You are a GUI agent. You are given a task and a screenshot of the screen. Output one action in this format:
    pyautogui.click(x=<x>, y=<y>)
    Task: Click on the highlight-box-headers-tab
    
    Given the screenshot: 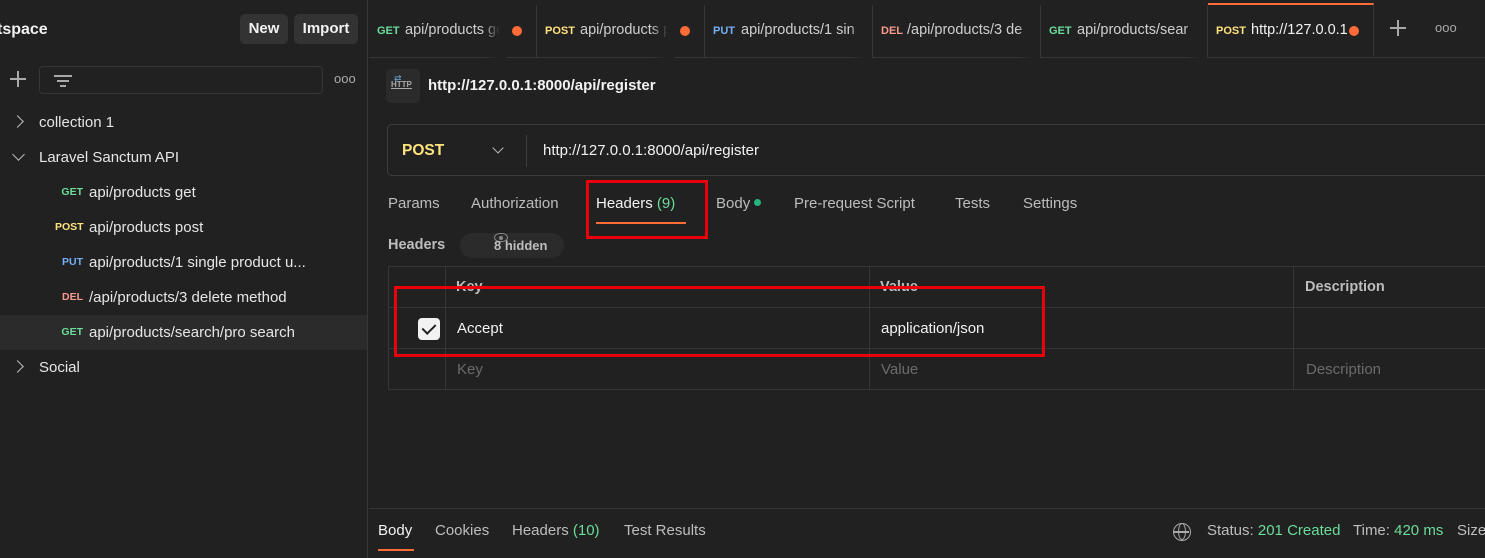 What is the action you would take?
    pyautogui.click(x=647, y=209)
    